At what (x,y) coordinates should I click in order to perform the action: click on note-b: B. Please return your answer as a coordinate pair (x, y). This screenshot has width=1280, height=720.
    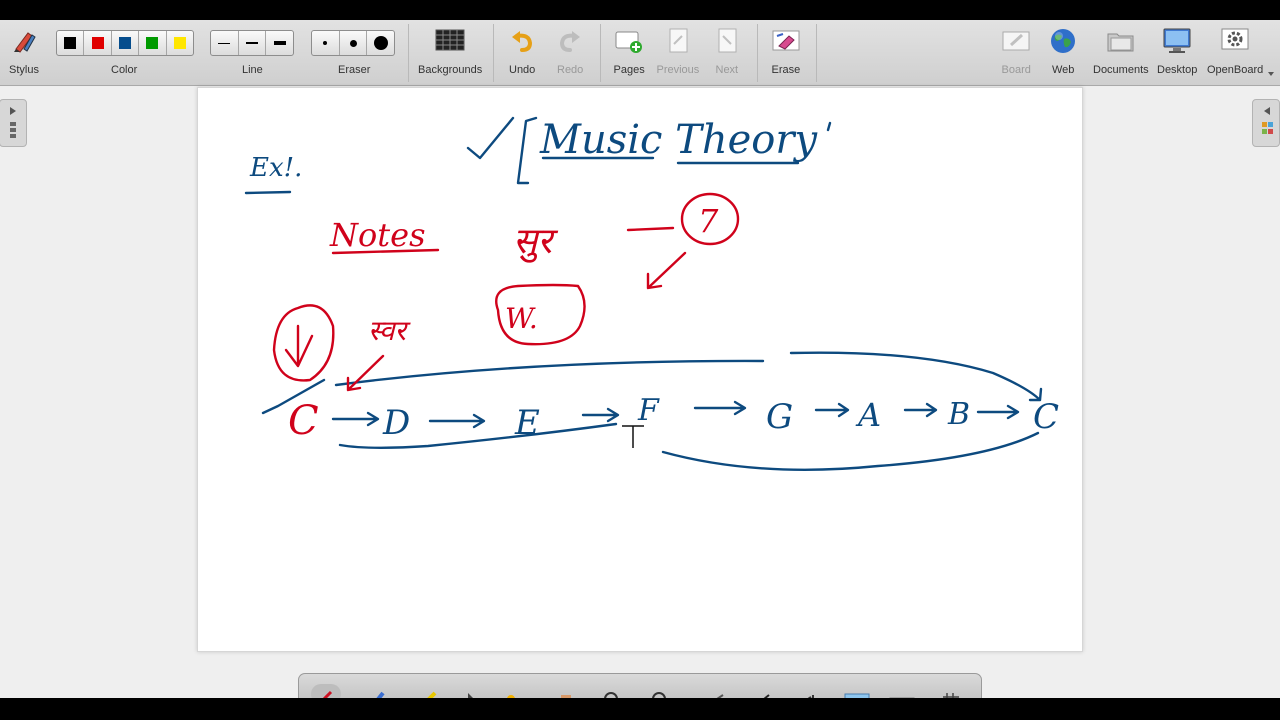
    Looking at the image, I should click on (958, 414).